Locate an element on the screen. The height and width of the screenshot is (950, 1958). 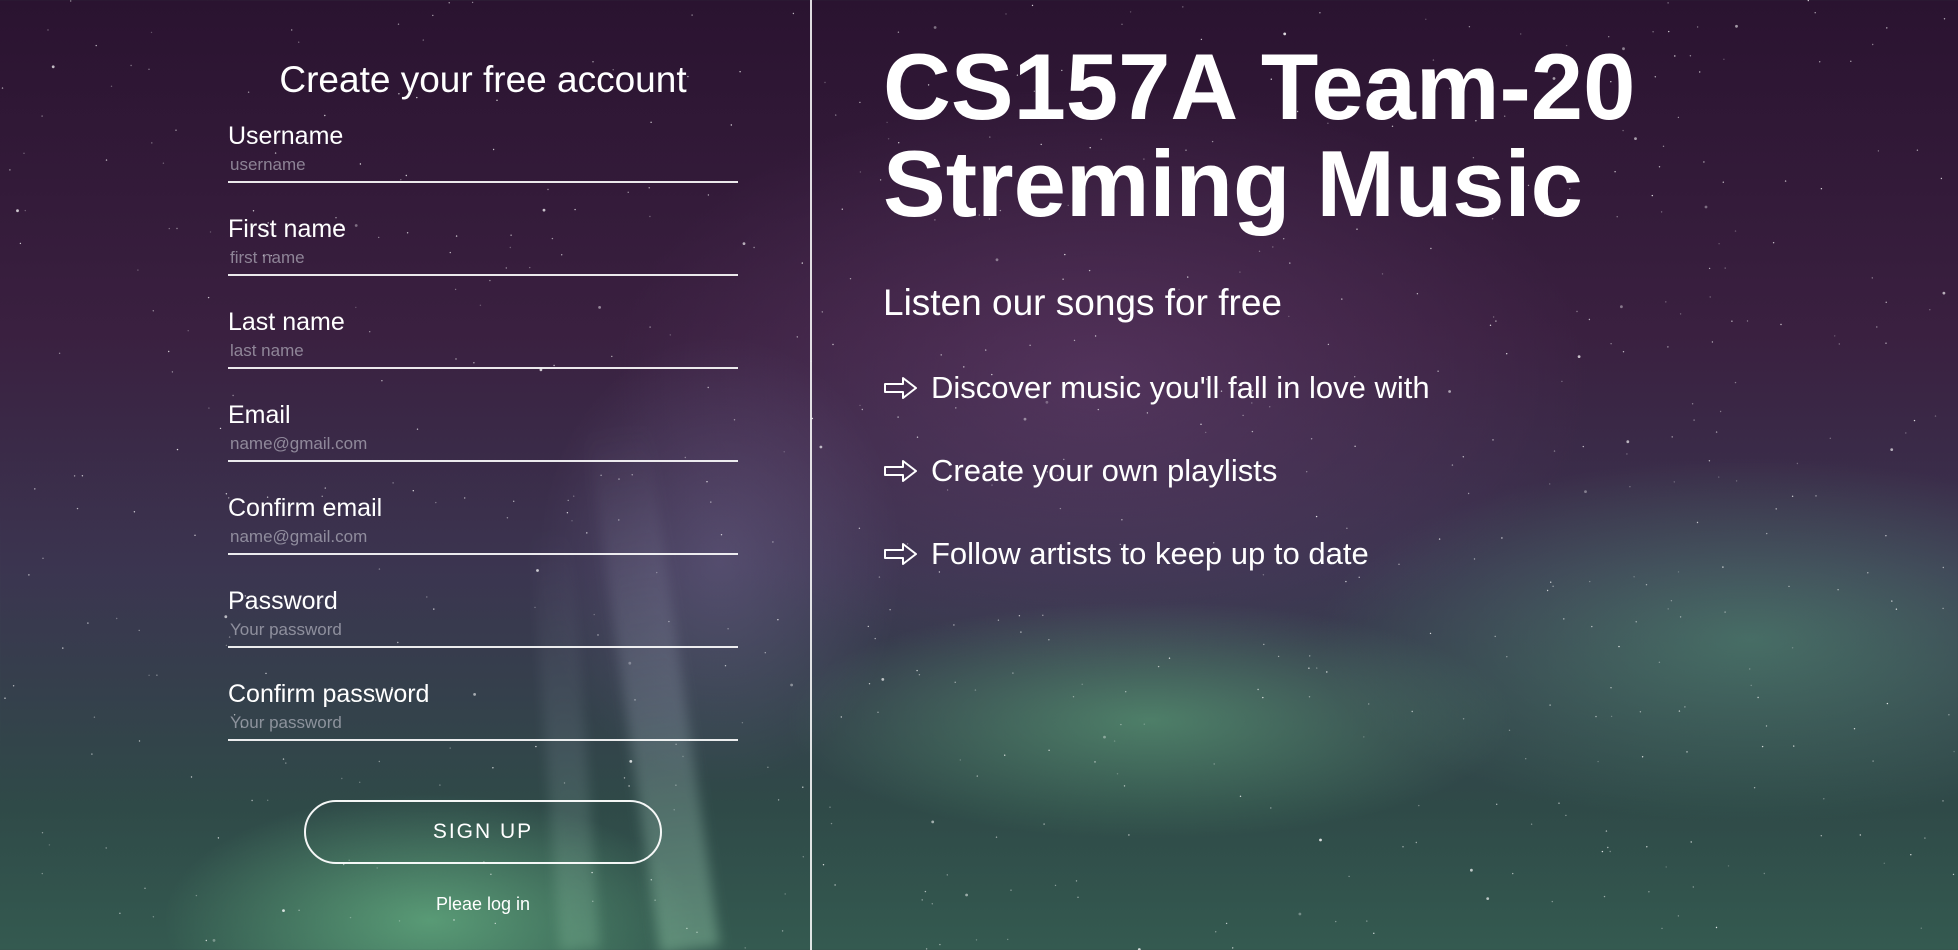
password-input is located at coordinates (483, 631).